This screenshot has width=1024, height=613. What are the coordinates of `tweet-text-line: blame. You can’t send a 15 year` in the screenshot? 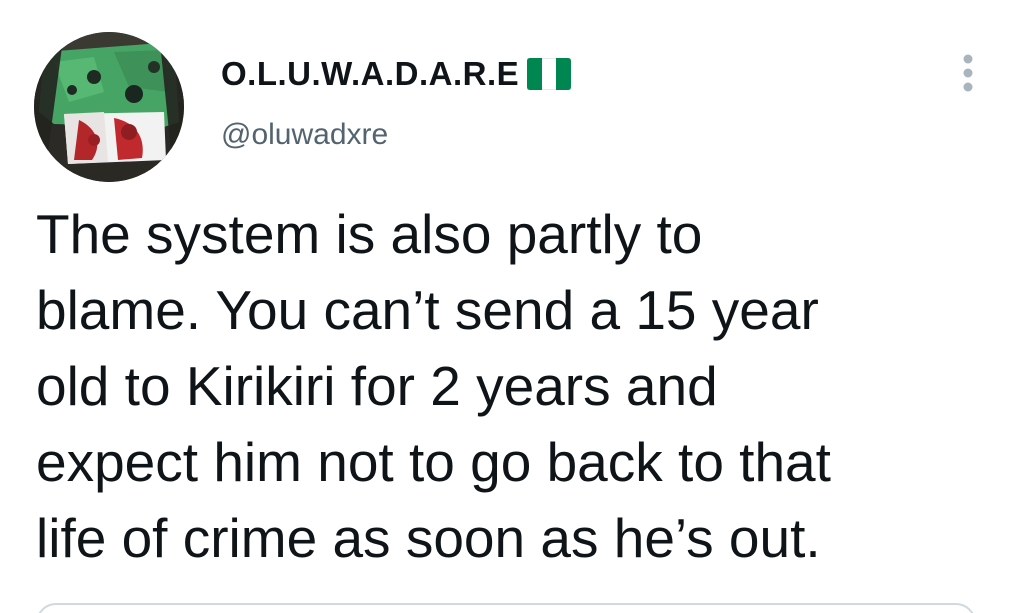 It's located at (427, 310).